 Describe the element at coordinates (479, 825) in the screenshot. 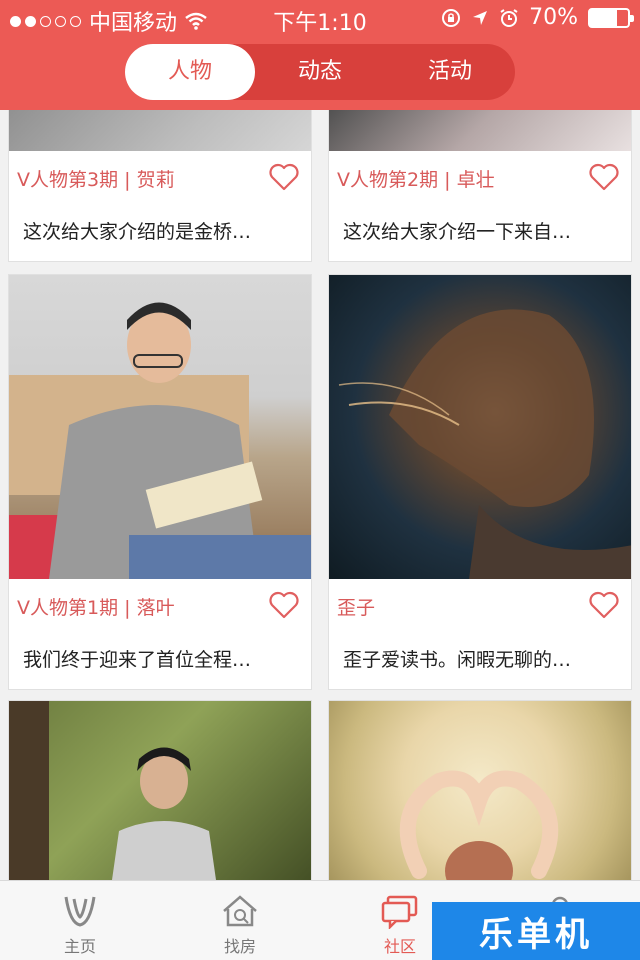

I see `heart-hands-photo` at that location.